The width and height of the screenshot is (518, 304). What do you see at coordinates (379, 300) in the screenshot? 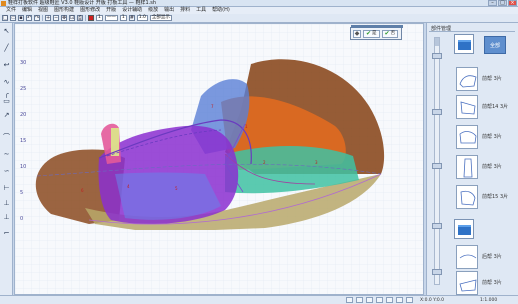
I see `layer-toggle-icon` at bounding box center [379, 300].